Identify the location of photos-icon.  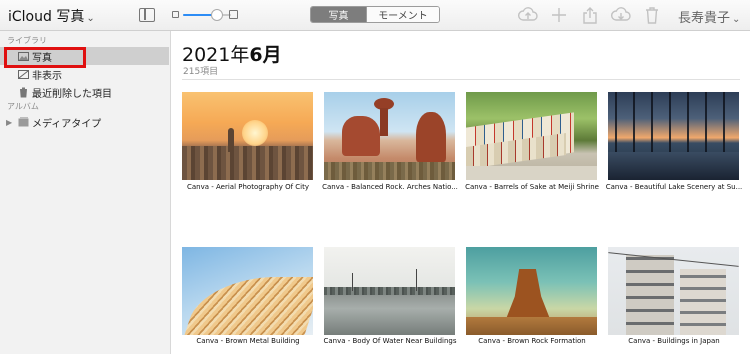
(23, 56).